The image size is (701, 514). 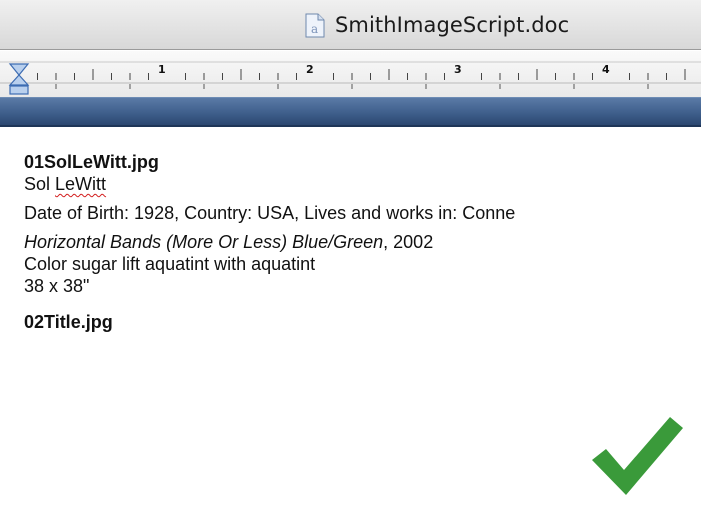 I want to click on indent-marker-icon, so click(x=19, y=79).